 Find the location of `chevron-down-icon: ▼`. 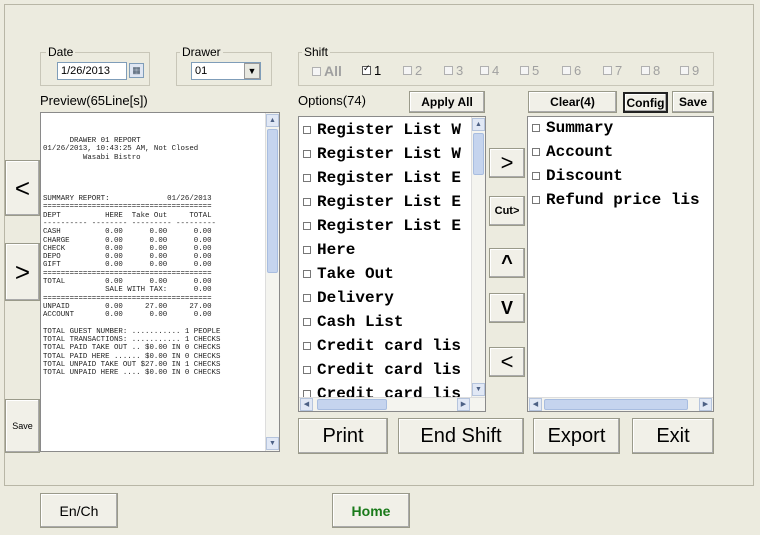

chevron-down-icon: ▼ is located at coordinates (252, 71).